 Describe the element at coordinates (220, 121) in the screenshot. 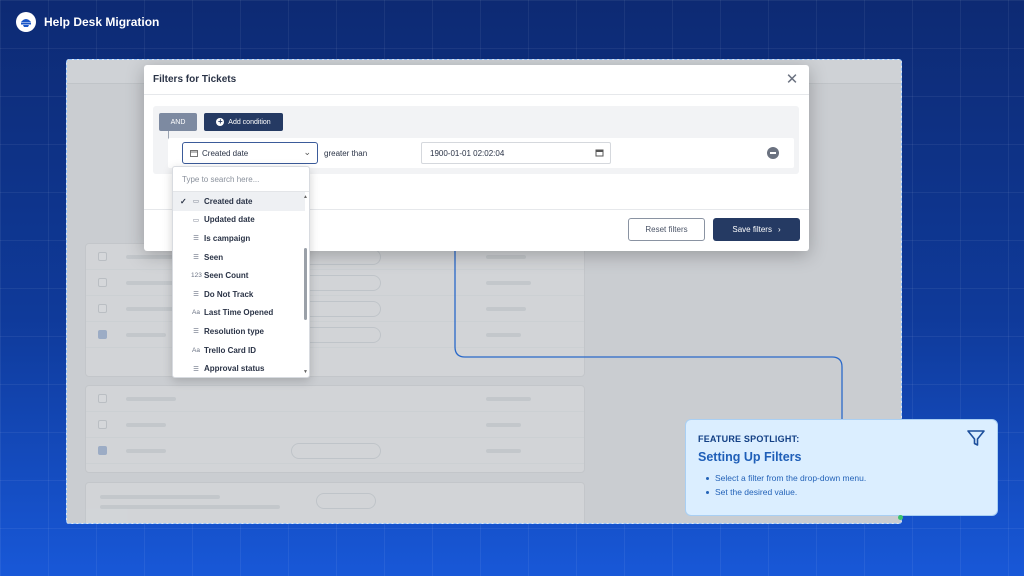

I see `plus-icon: +` at that location.